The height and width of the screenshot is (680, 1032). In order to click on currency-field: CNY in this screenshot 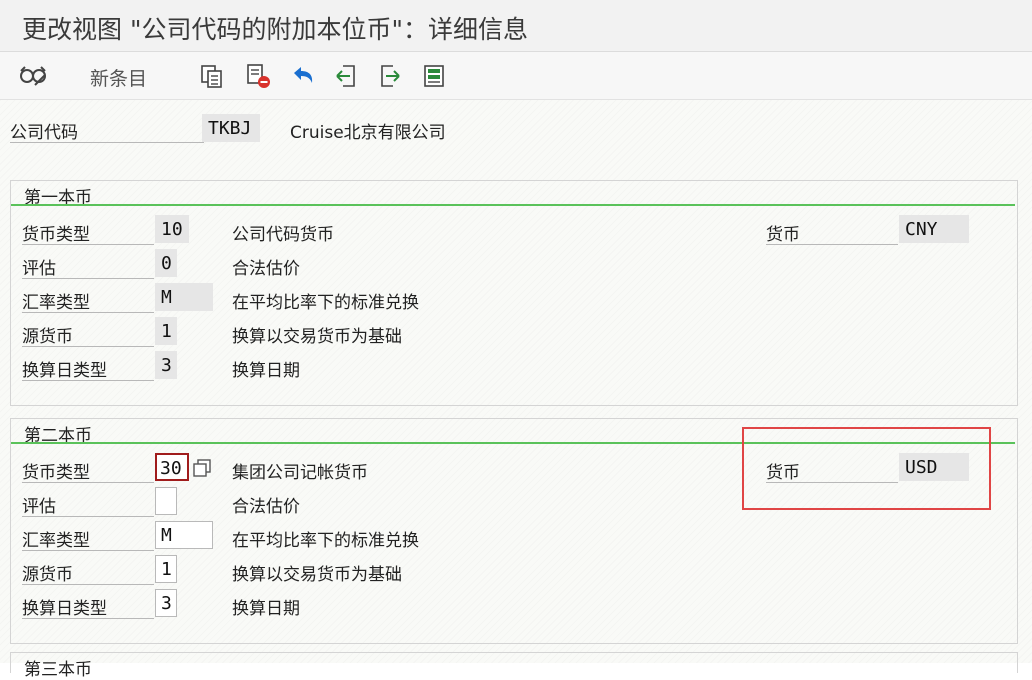, I will do `click(934, 229)`.